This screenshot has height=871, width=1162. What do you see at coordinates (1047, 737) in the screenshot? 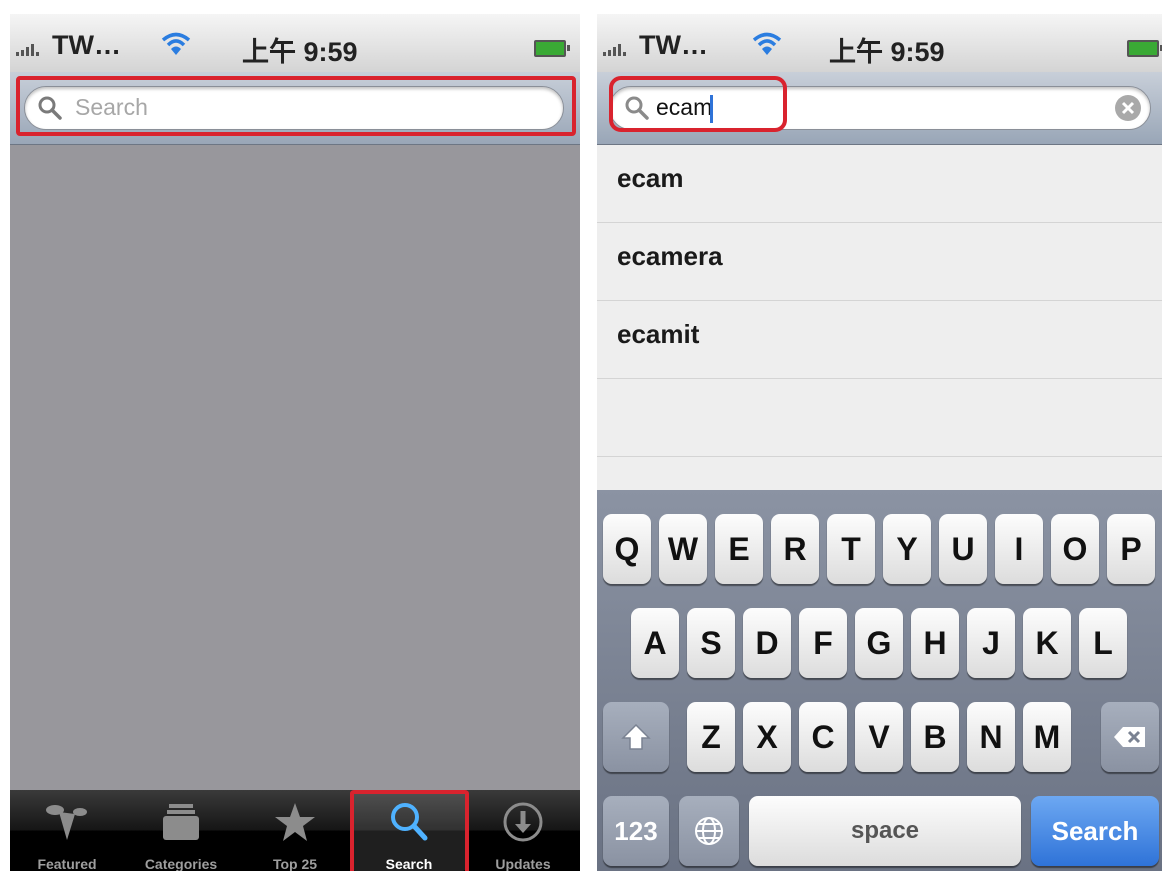
I see `key-m: M` at bounding box center [1047, 737].